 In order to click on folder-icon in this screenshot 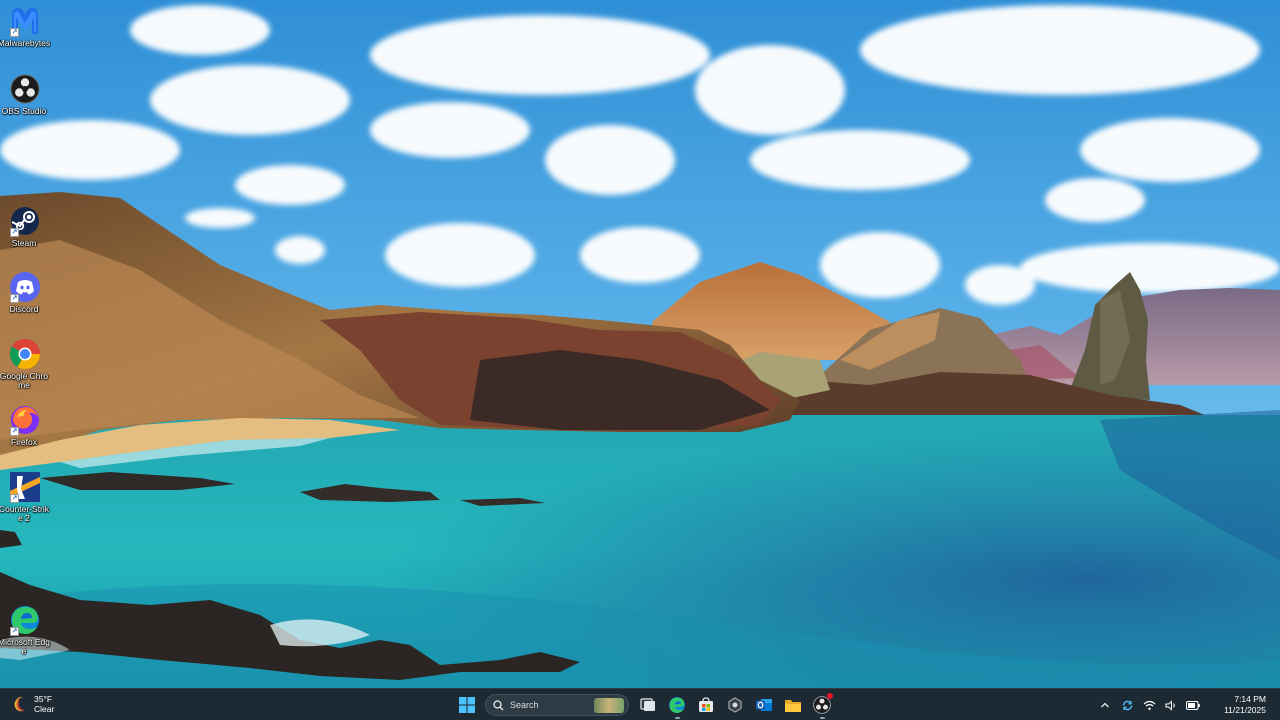, I will do `click(792, 705)`.